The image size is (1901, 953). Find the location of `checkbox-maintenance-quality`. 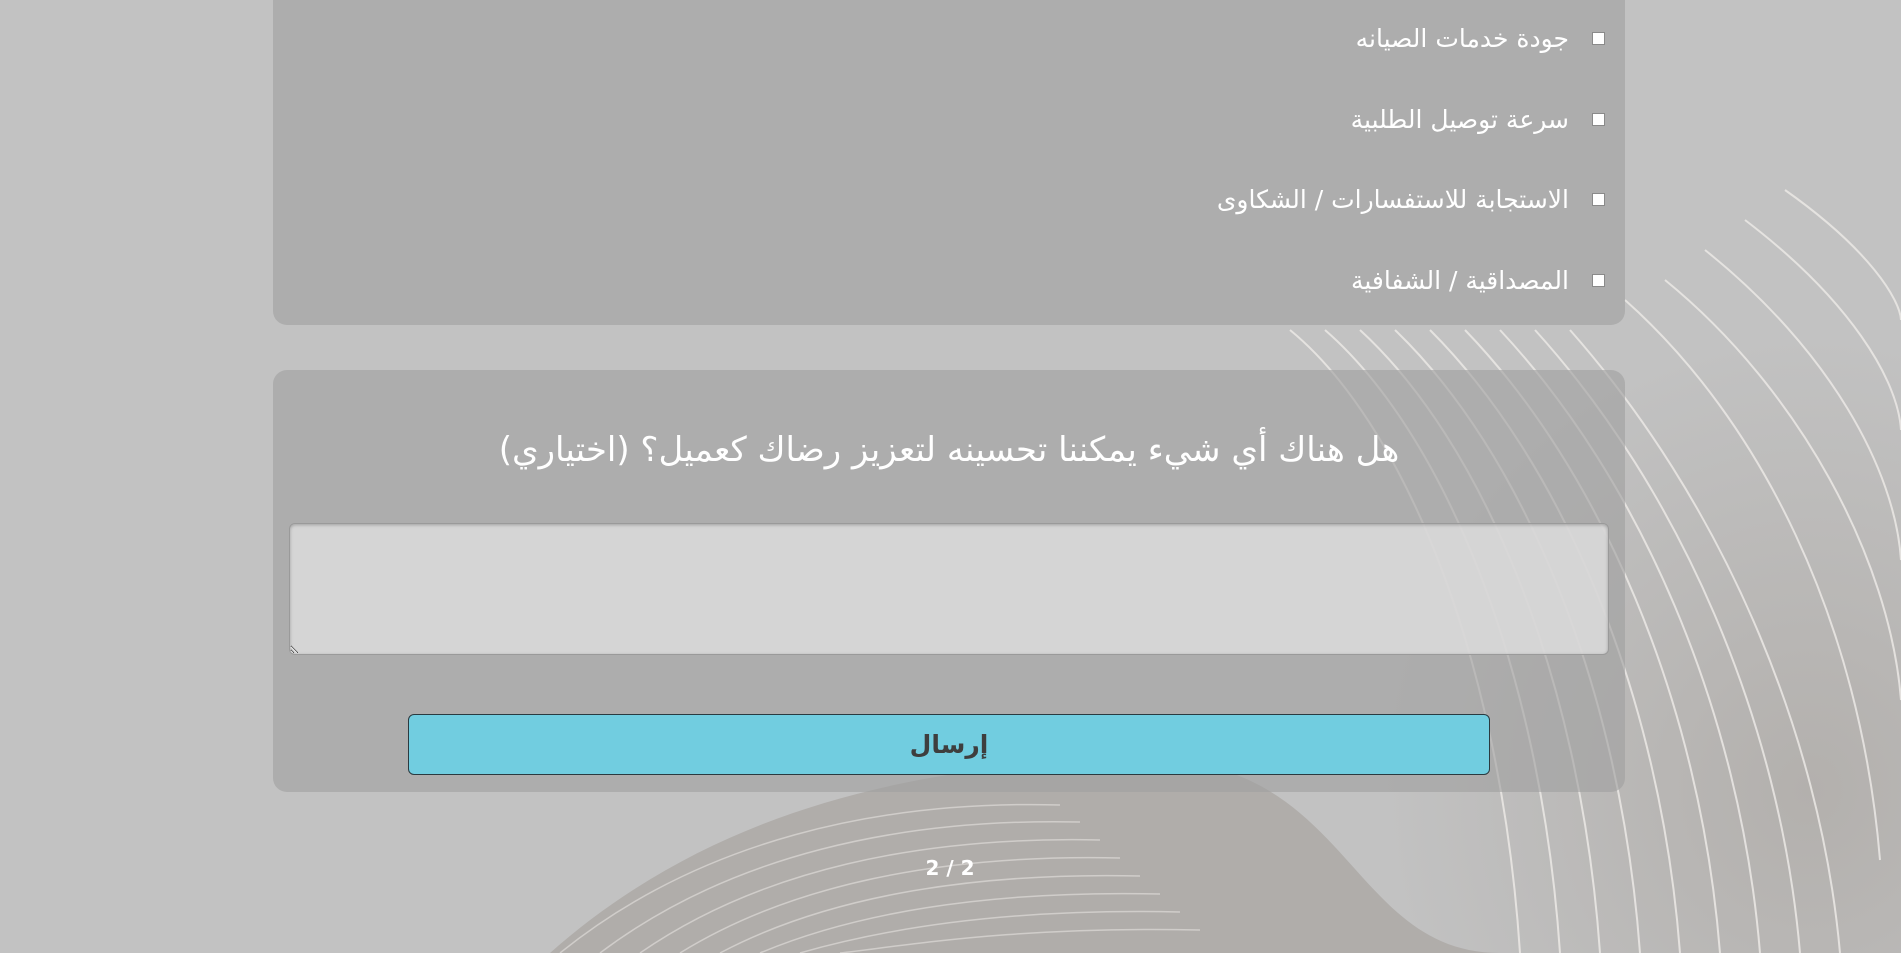

checkbox-maintenance-quality is located at coordinates (1598, 38).